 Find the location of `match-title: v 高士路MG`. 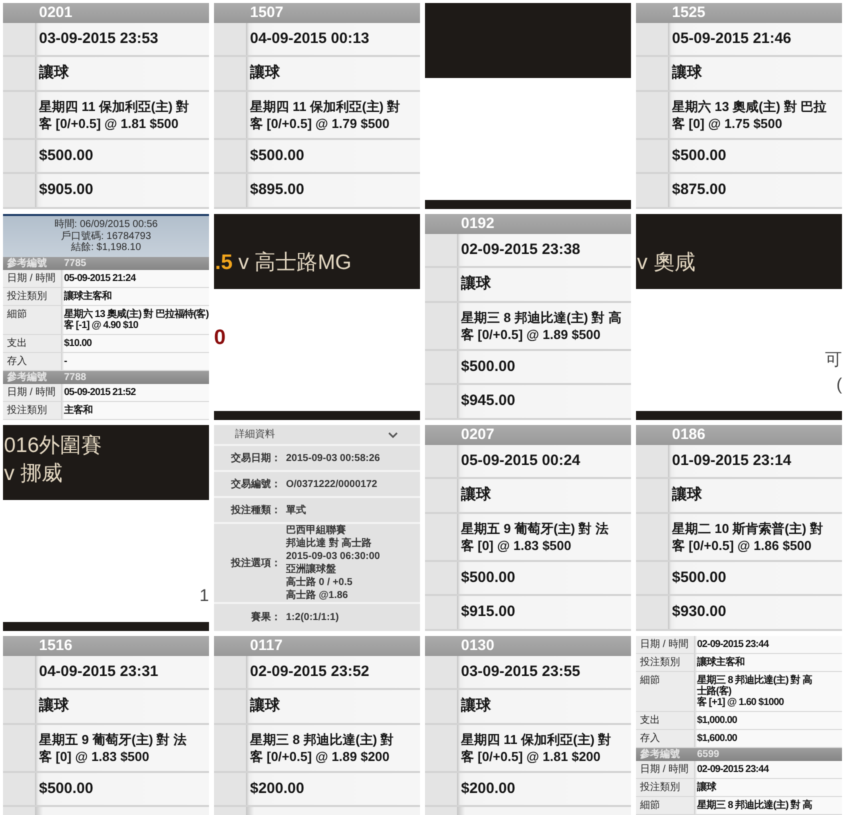

match-title: v 高士路MG is located at coordinates (295, 262).